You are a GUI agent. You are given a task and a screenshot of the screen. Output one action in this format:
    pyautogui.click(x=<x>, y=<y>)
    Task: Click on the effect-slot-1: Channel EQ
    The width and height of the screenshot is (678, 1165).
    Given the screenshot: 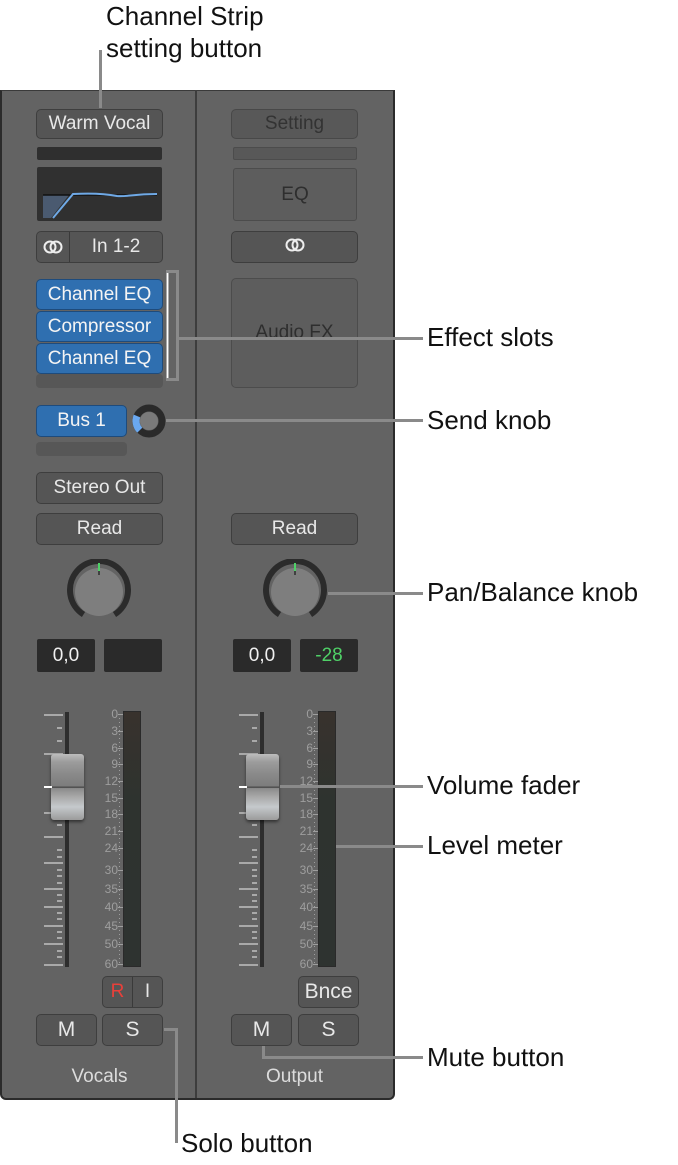 What is the action you would take?
    pyautogui.click(x=99, y=294)
    